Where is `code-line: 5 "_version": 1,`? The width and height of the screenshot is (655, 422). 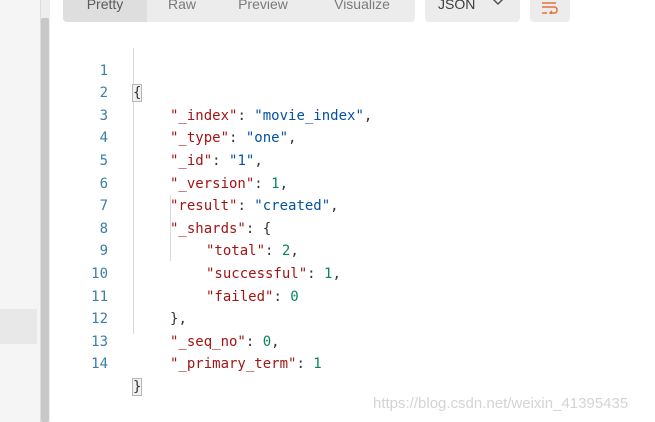 code-line: 5 "_version": 1, is located at coordinates (352, 159).